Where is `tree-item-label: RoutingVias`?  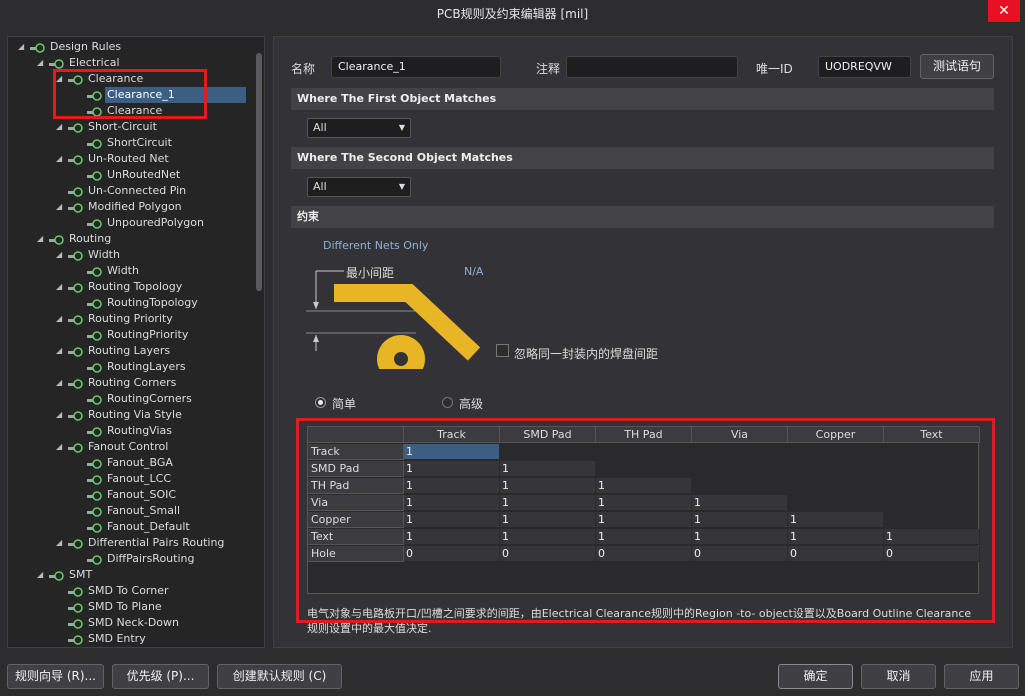 tree-item-label: RoutingVias is located at coordinates (139, 430).